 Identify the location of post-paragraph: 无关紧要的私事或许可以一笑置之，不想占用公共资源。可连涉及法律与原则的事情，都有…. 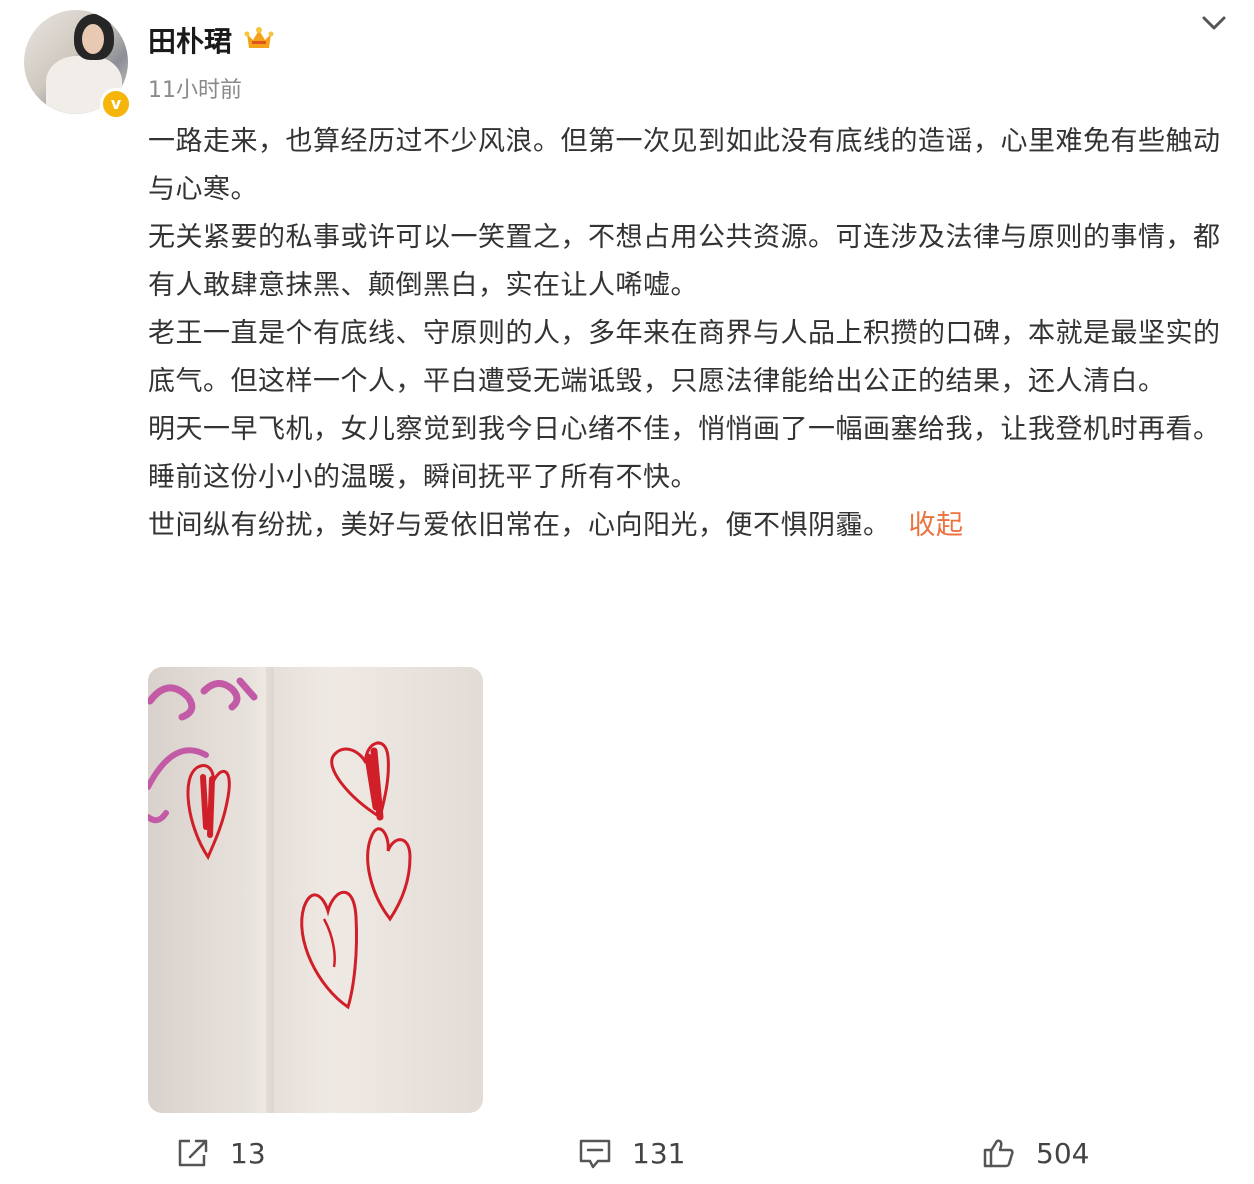
(684, 261).